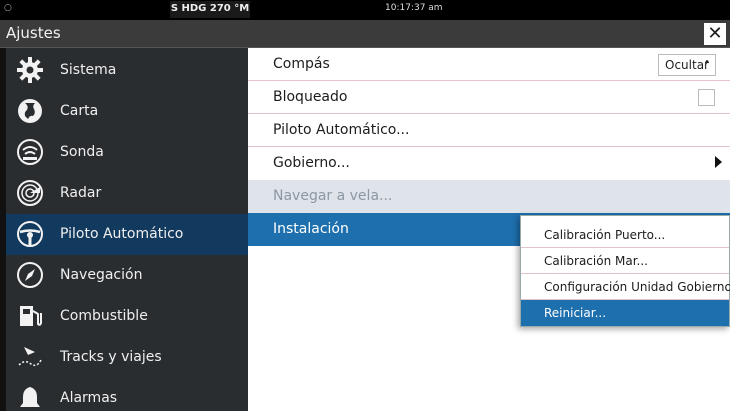  Describe the element at coordinates (31, 316) in the screenshot. I see `fuel-pump-icon` at that location.